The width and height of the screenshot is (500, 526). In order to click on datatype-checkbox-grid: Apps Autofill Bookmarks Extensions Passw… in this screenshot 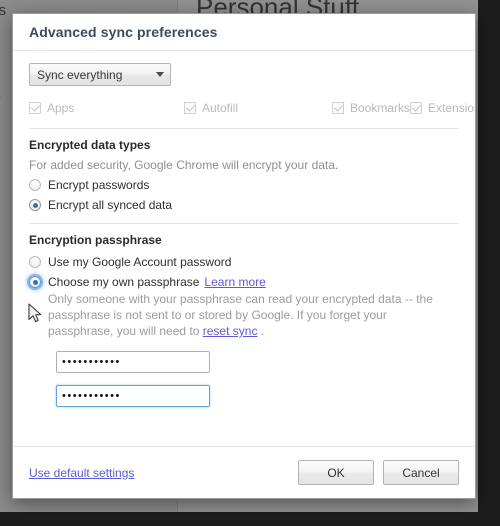, I will do `click(252, 108)`.